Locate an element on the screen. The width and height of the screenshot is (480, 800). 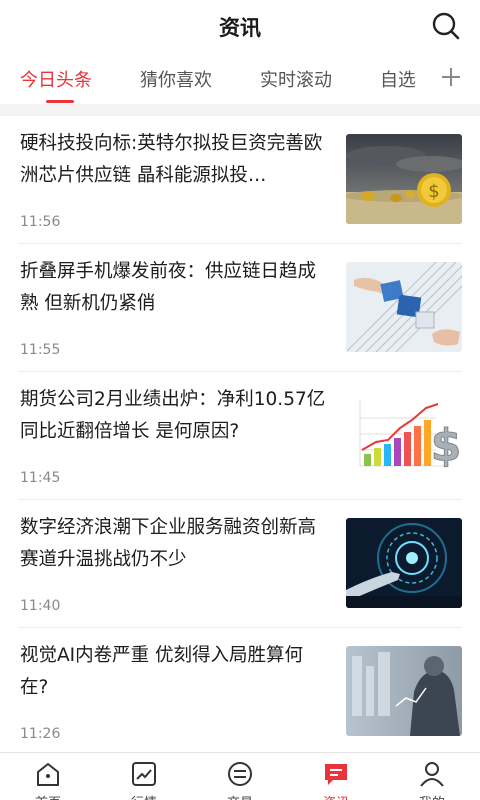
profile-icon is located at coordinates (432, 774).